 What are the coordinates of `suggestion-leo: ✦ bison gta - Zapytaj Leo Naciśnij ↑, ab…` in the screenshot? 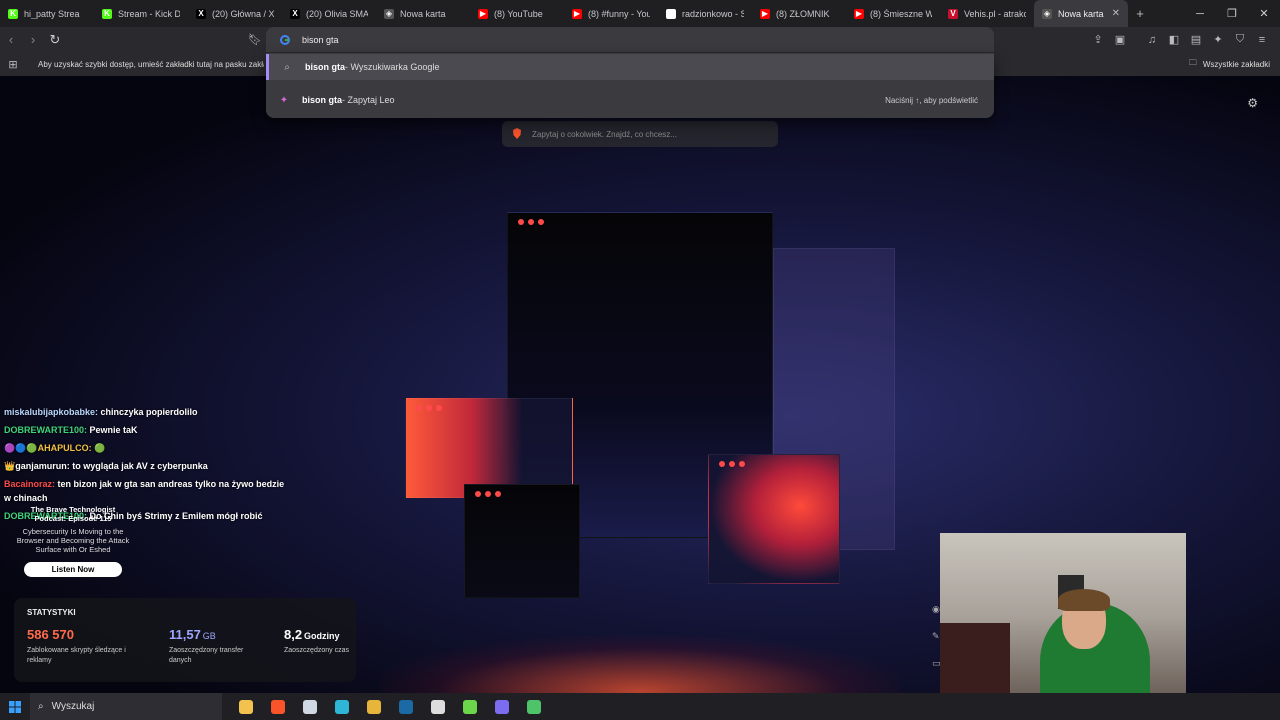 It's located at (630, 100).